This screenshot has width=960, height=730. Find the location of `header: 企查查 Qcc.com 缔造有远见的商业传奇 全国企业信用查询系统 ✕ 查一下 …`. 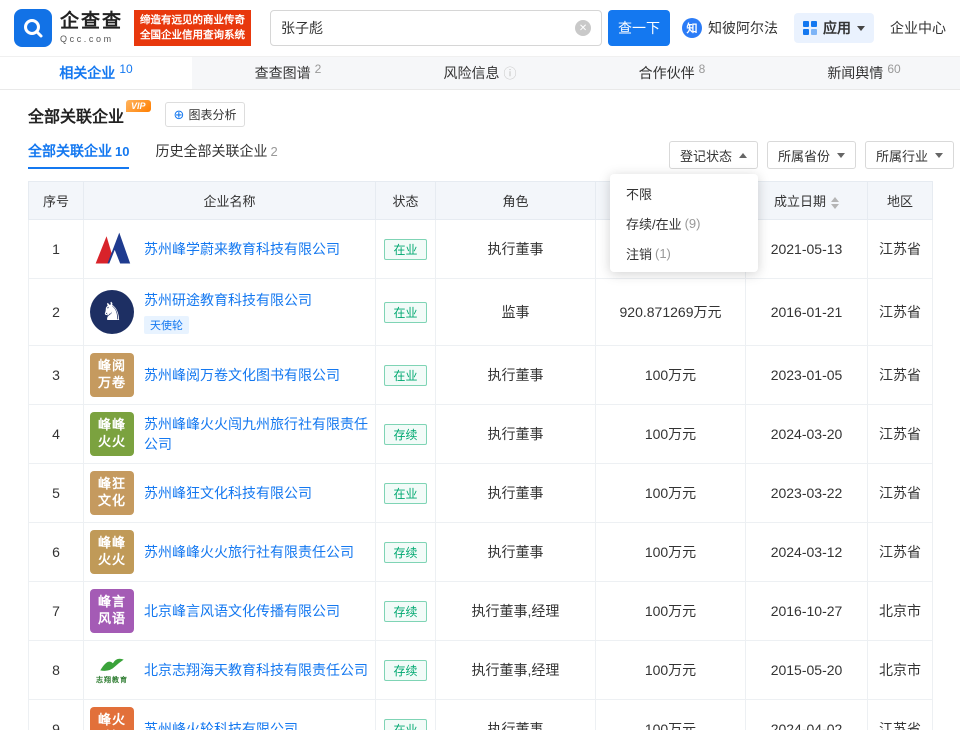

header: 企查查 Qcc.com 缔造有远见的商业传奇 全国企业信用查询系统 ✕ 查一下 … is located at coordinates (480, 28).